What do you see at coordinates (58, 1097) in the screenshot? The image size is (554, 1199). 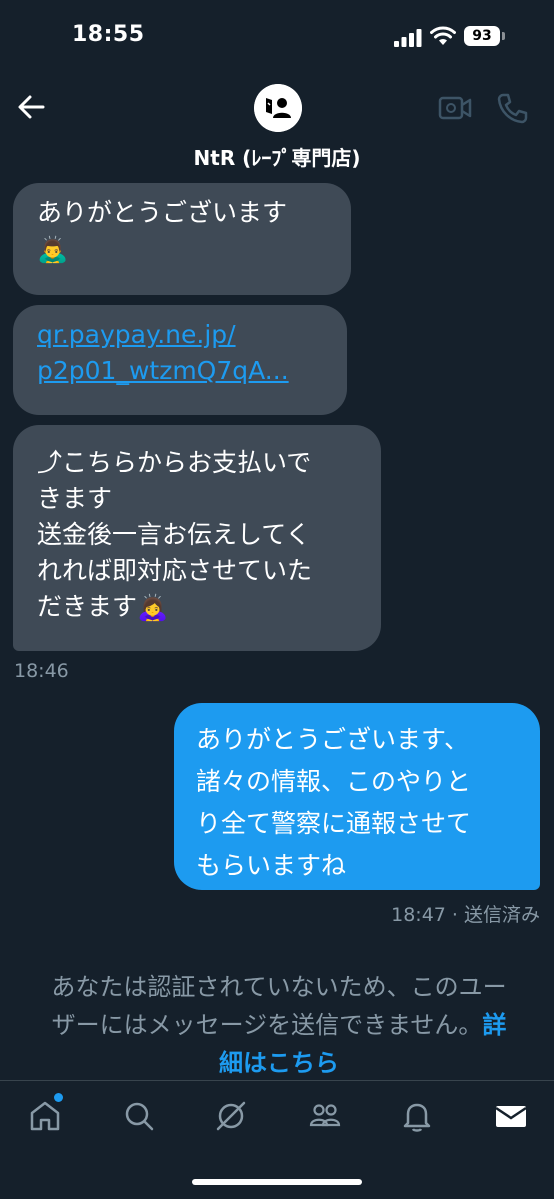 I see `home-notification-dot` at bounding box center [58, 1097].